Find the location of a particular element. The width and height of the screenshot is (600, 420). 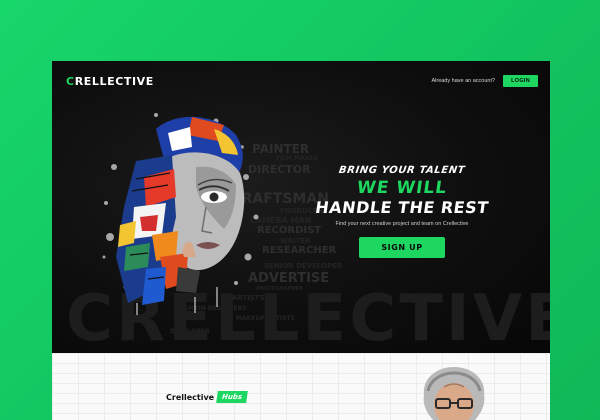

account-area: Already have an account? LOGIN is located at coordinates (484, 81).